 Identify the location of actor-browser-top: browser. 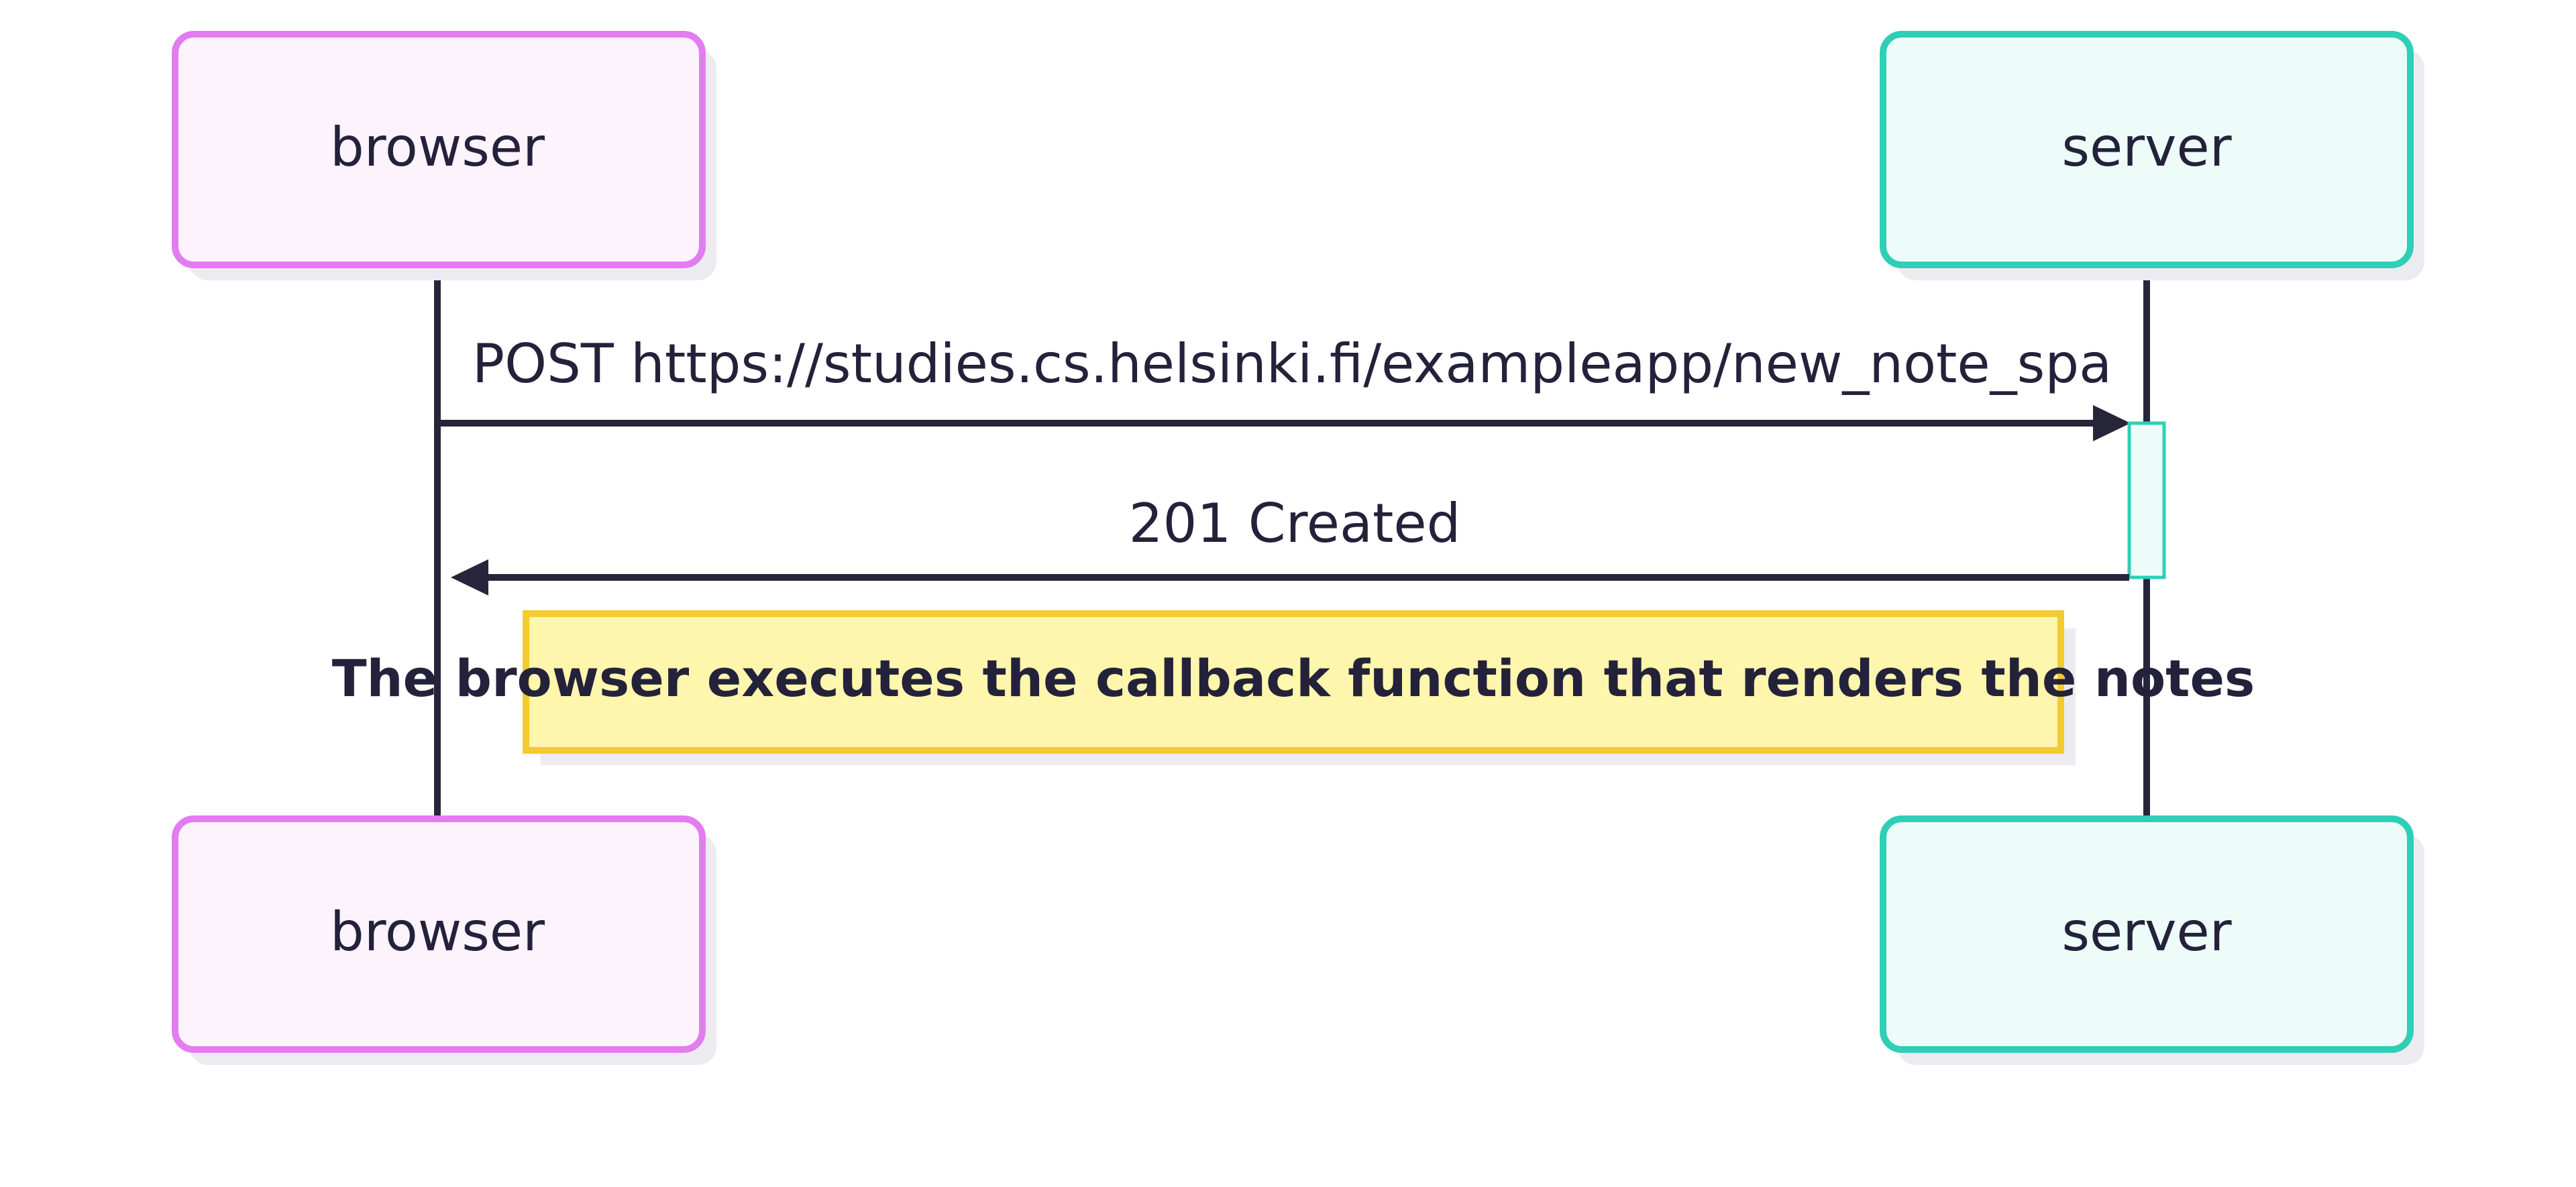
(444, 156).